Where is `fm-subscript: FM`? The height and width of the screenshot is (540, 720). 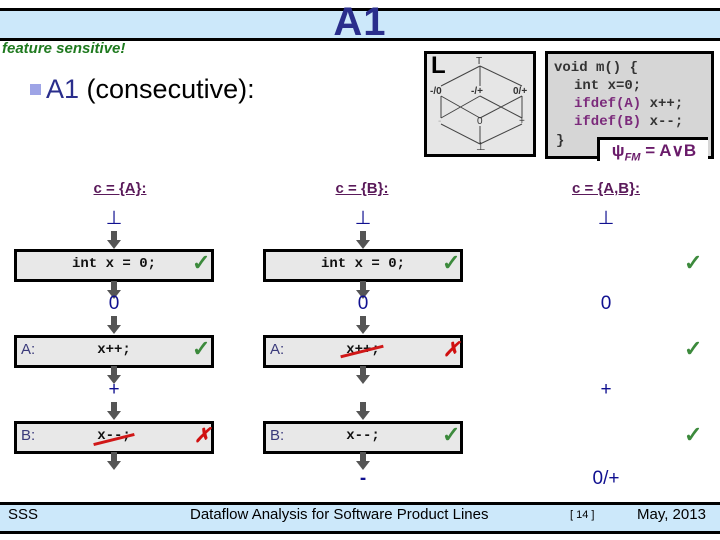 fm-subscript: FM is located at coordinates (632, 157).